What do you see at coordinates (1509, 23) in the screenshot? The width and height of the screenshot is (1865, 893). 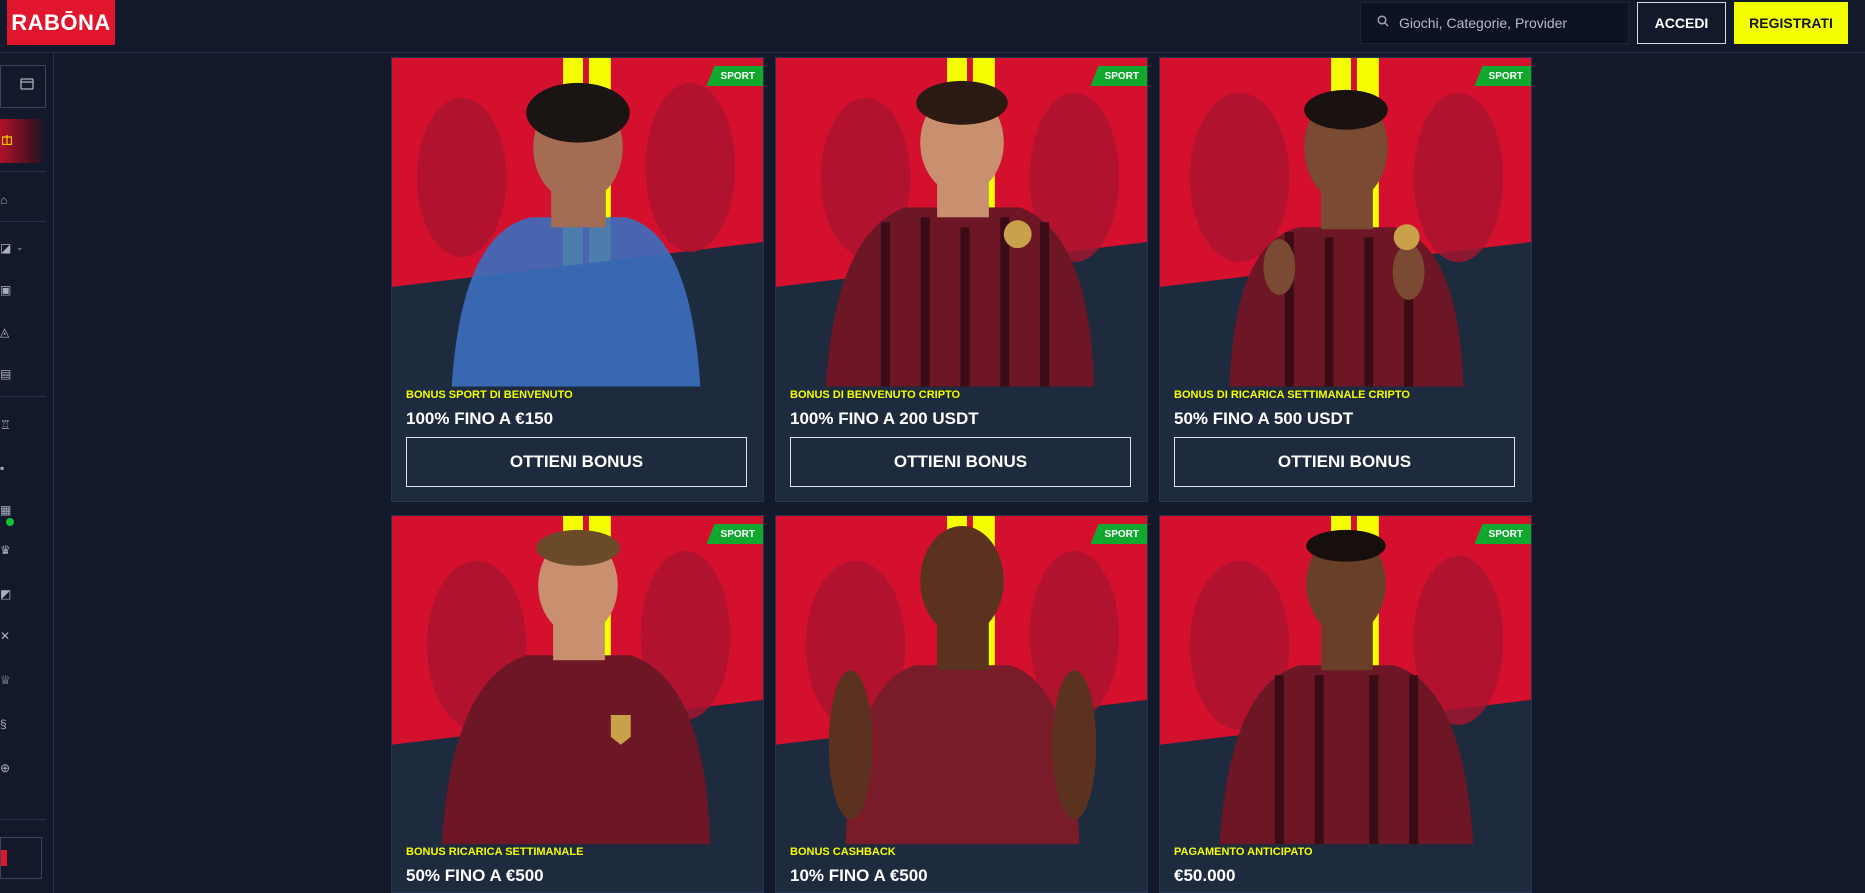 I see `search-input` at bounding box center [1509, 23].